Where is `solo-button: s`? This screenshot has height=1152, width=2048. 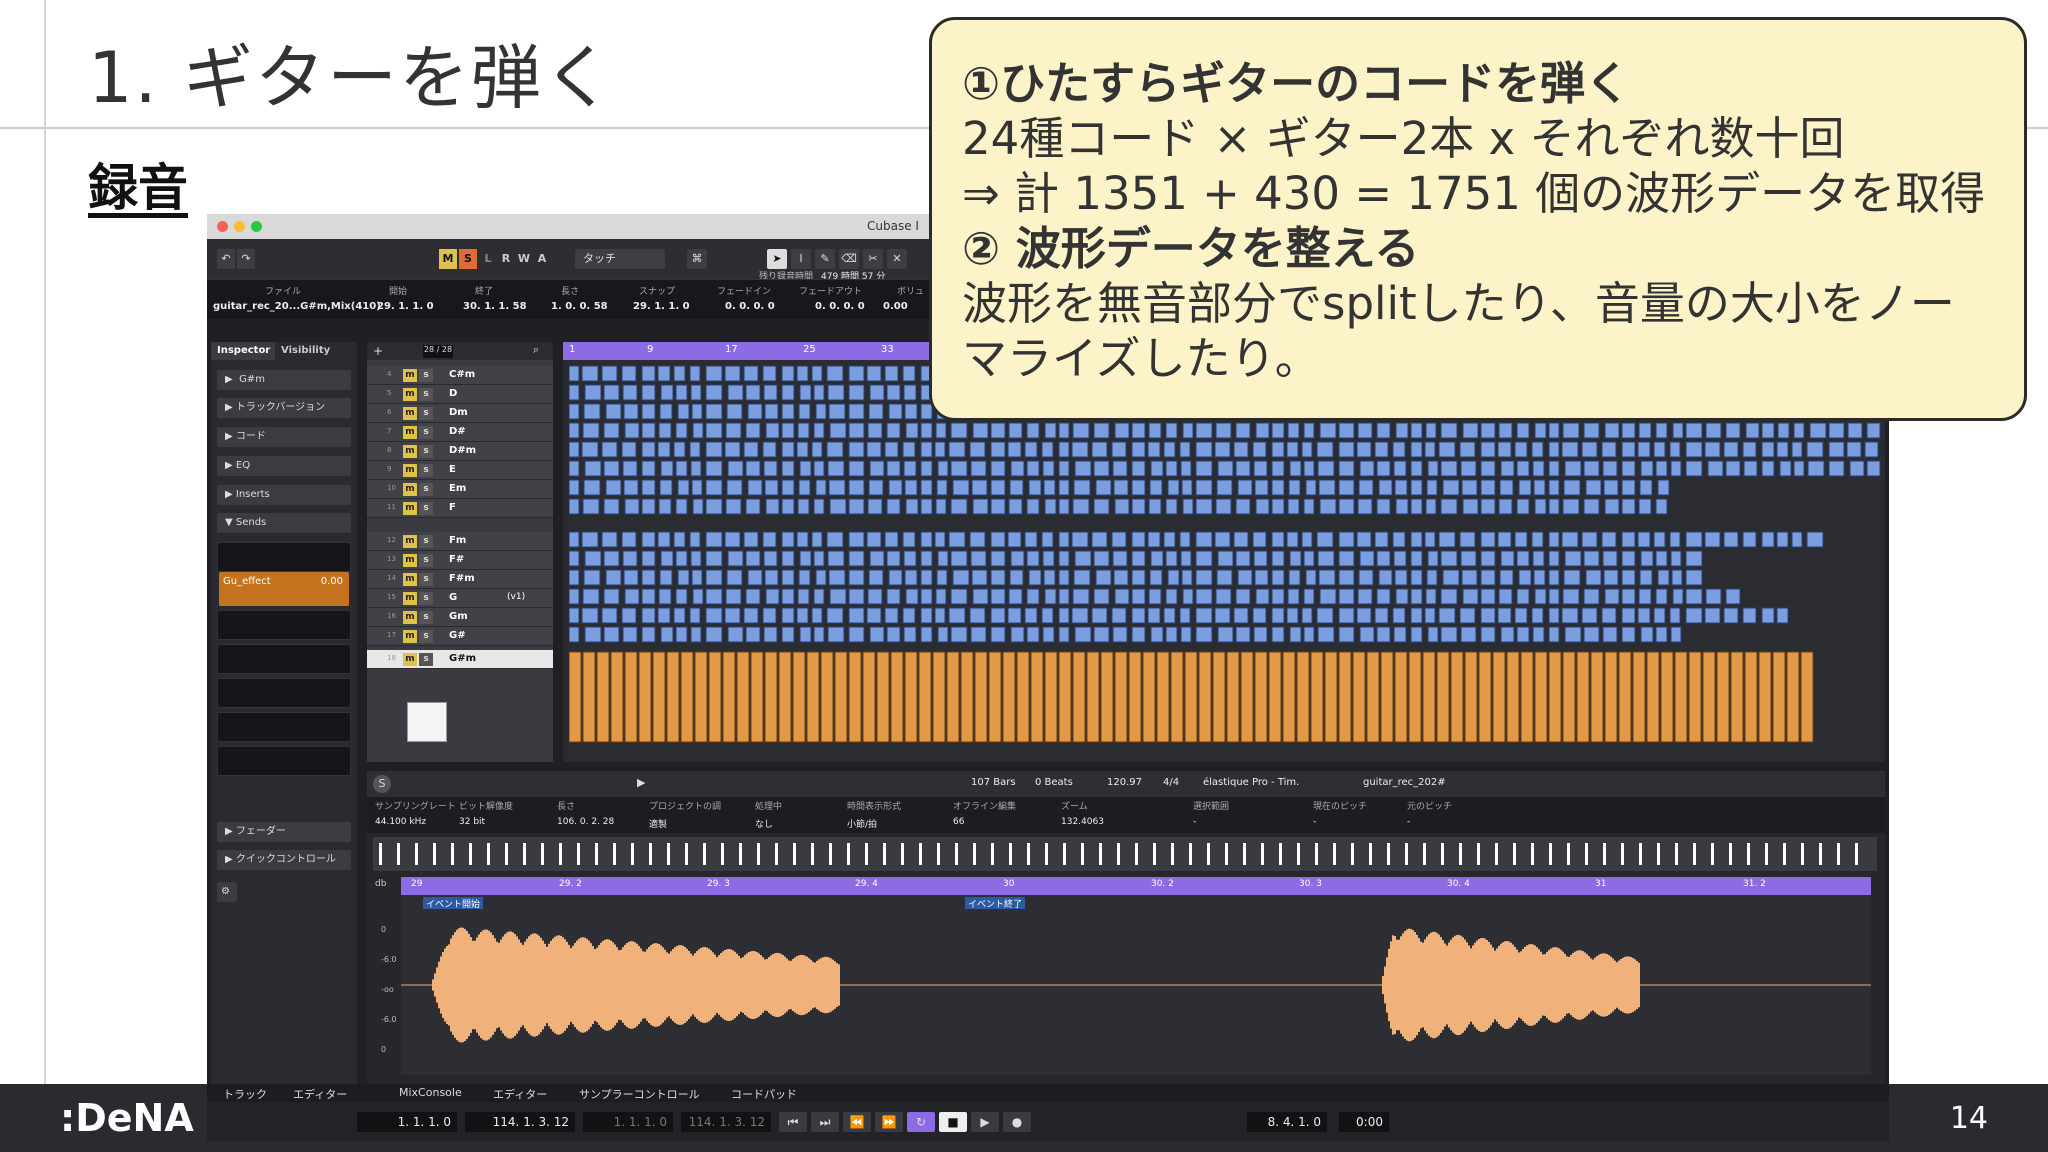 solo-button: s is located at coordinates (426, 508).